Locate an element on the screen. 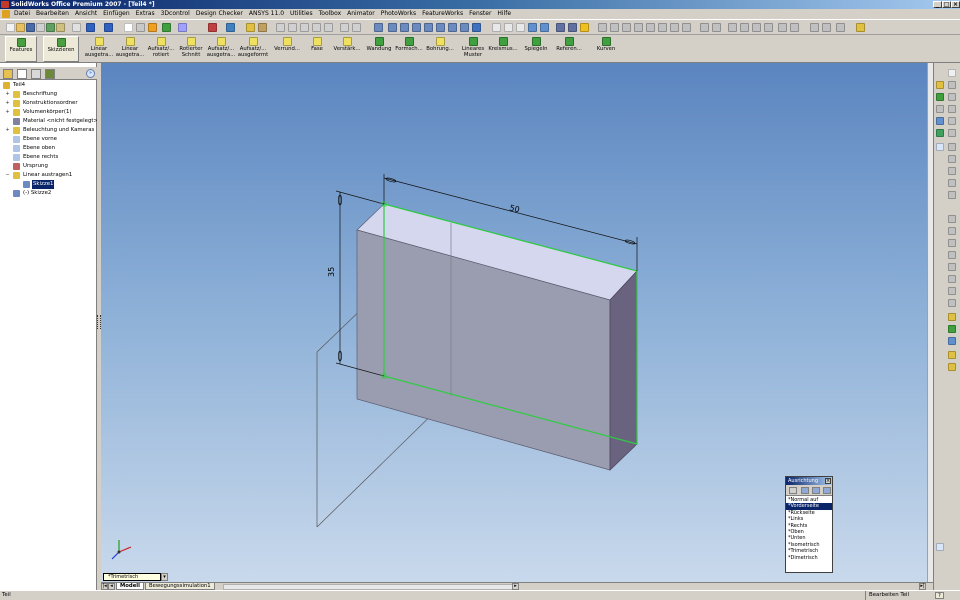 The image size is (960, 600). section-view-icon is located at coordinates (572, 27).